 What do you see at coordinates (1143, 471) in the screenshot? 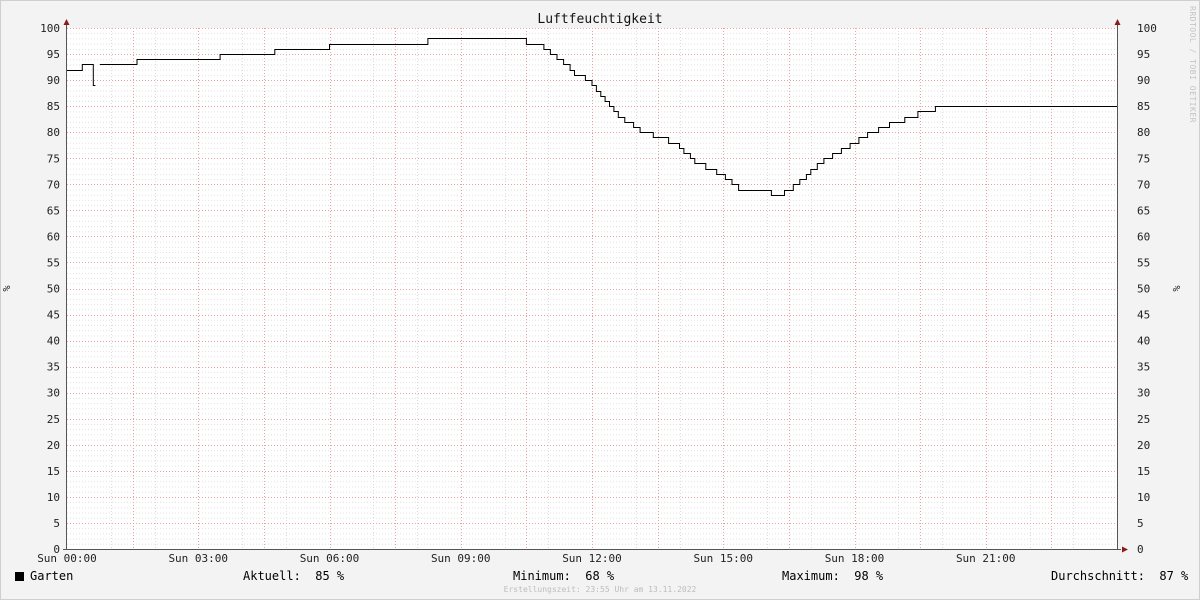
I see `y-tick-label-right: 15` at bounding box center [1143, 471].